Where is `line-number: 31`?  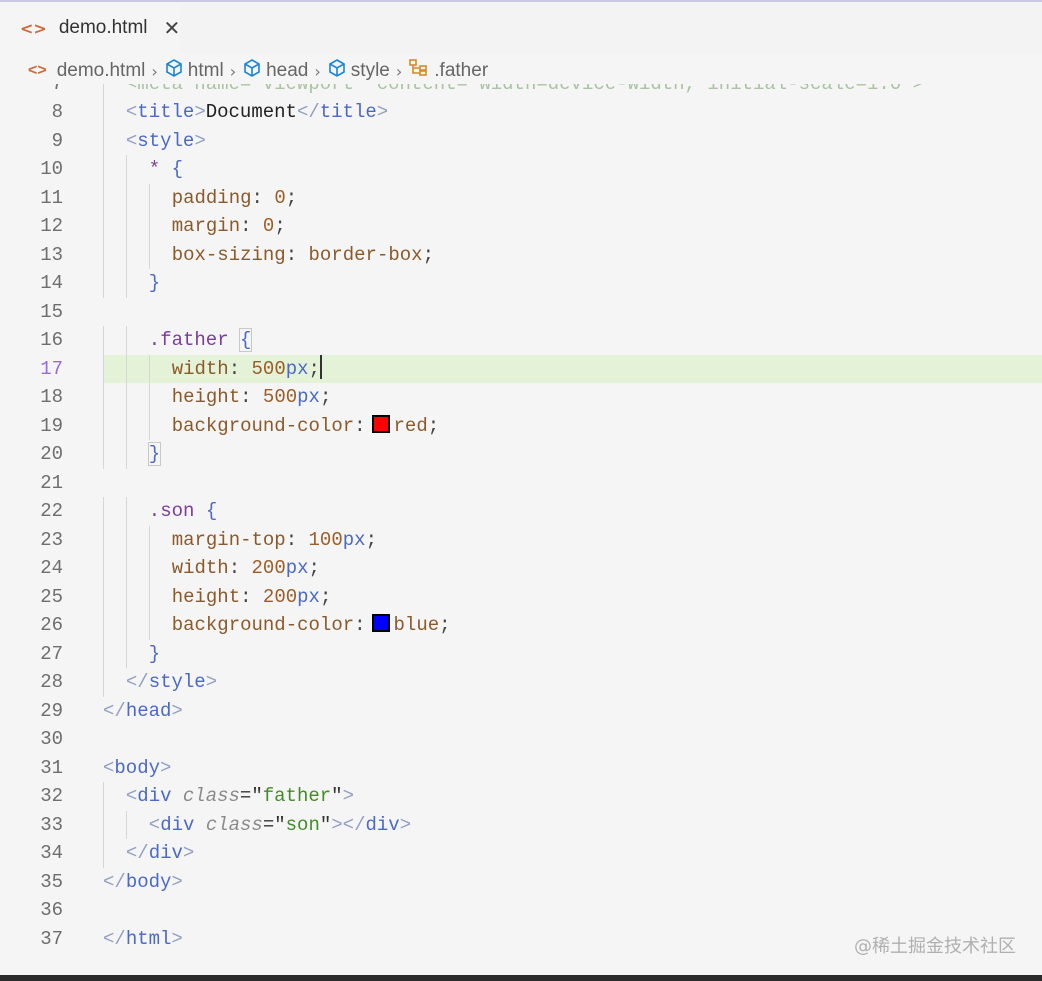 line-number: 31 is located at coordinates (51, 767).